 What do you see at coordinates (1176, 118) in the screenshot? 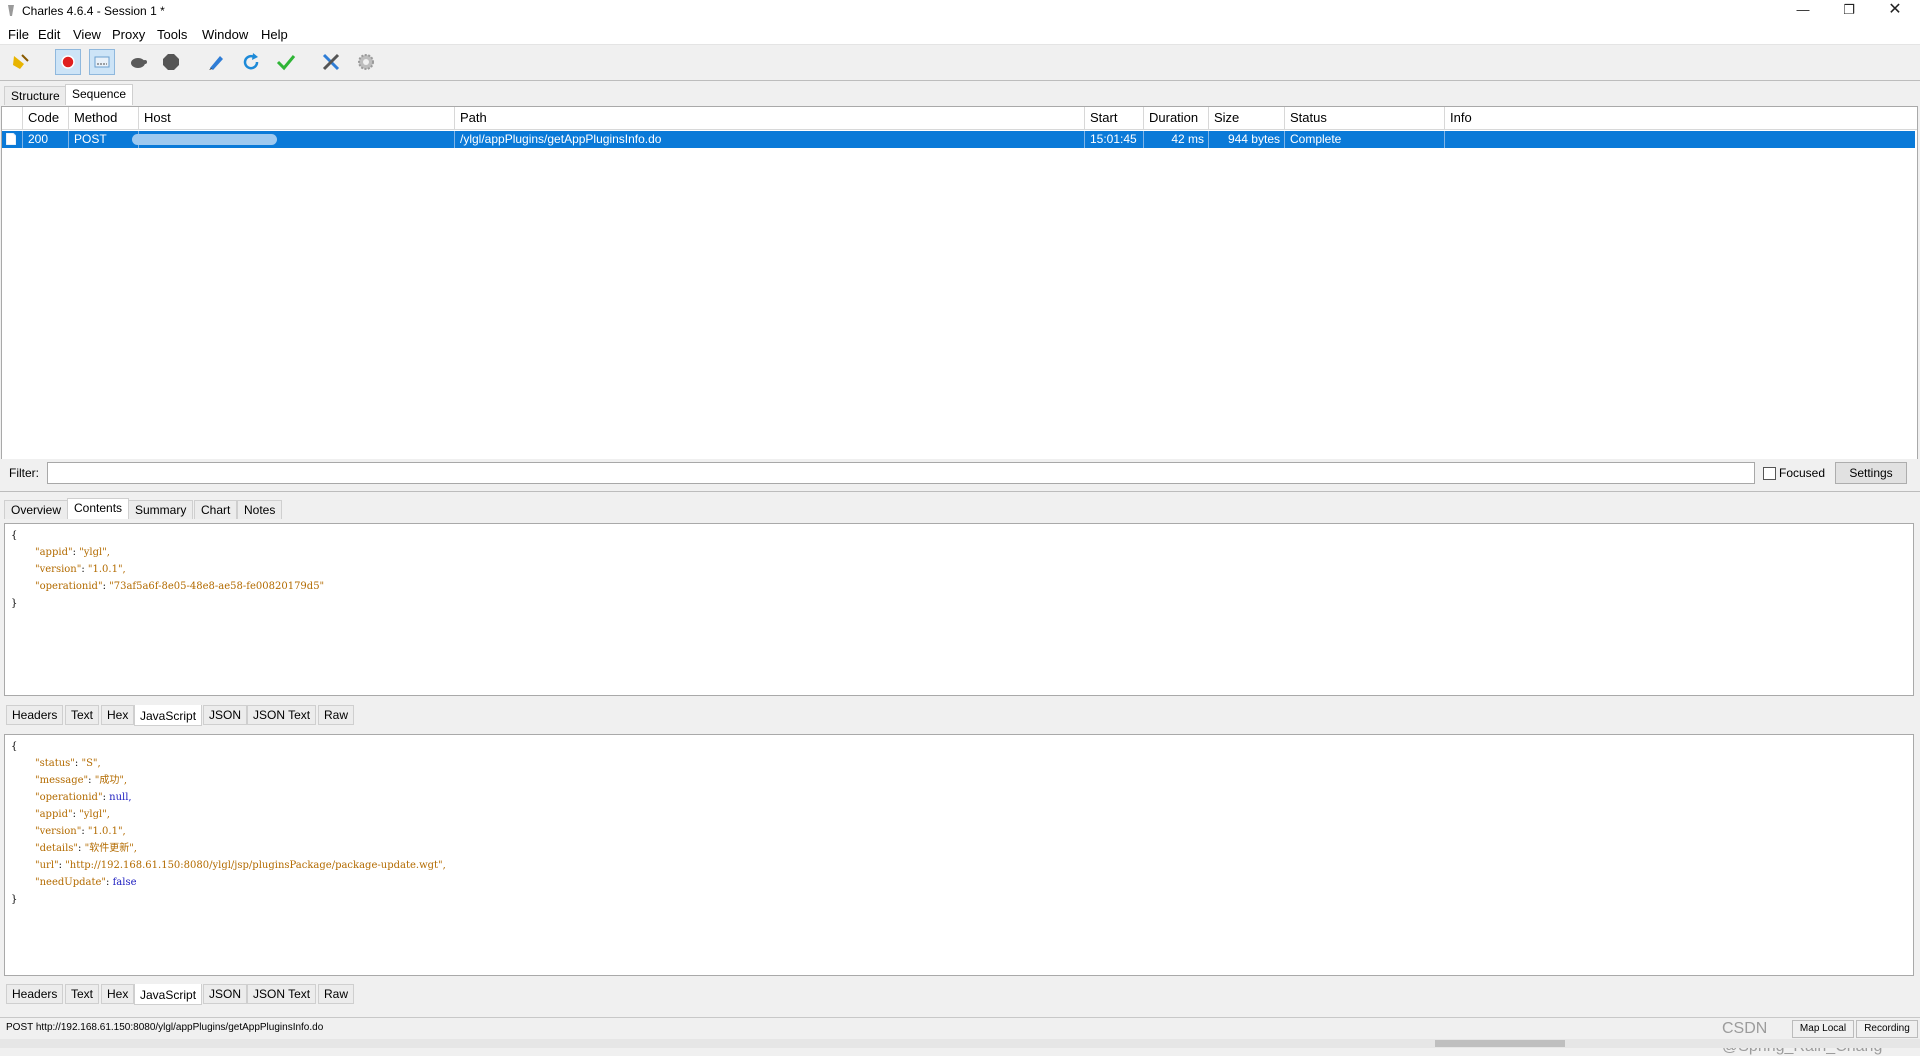
I see `header-duration: Duration` at bounding box center [1176, 118].